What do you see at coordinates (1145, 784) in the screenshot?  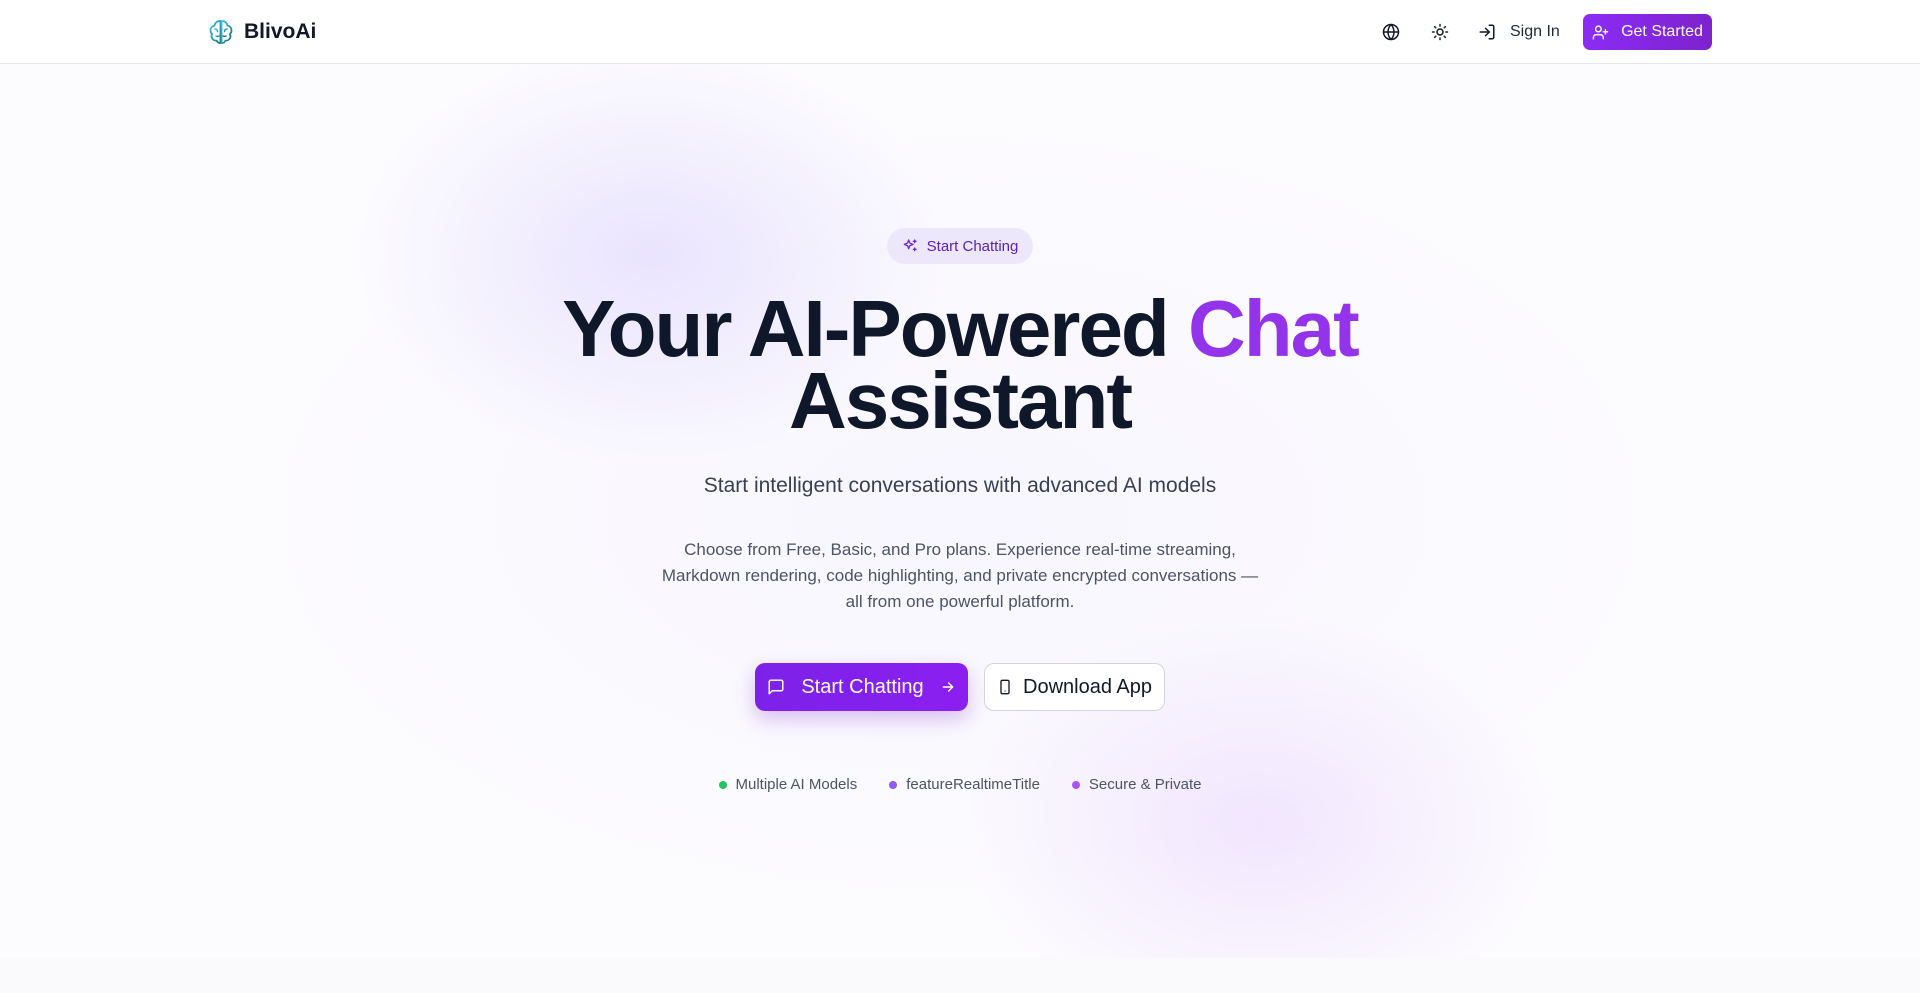 I see `feature-label: Secure & Private` at bounding box center [1145, 784].